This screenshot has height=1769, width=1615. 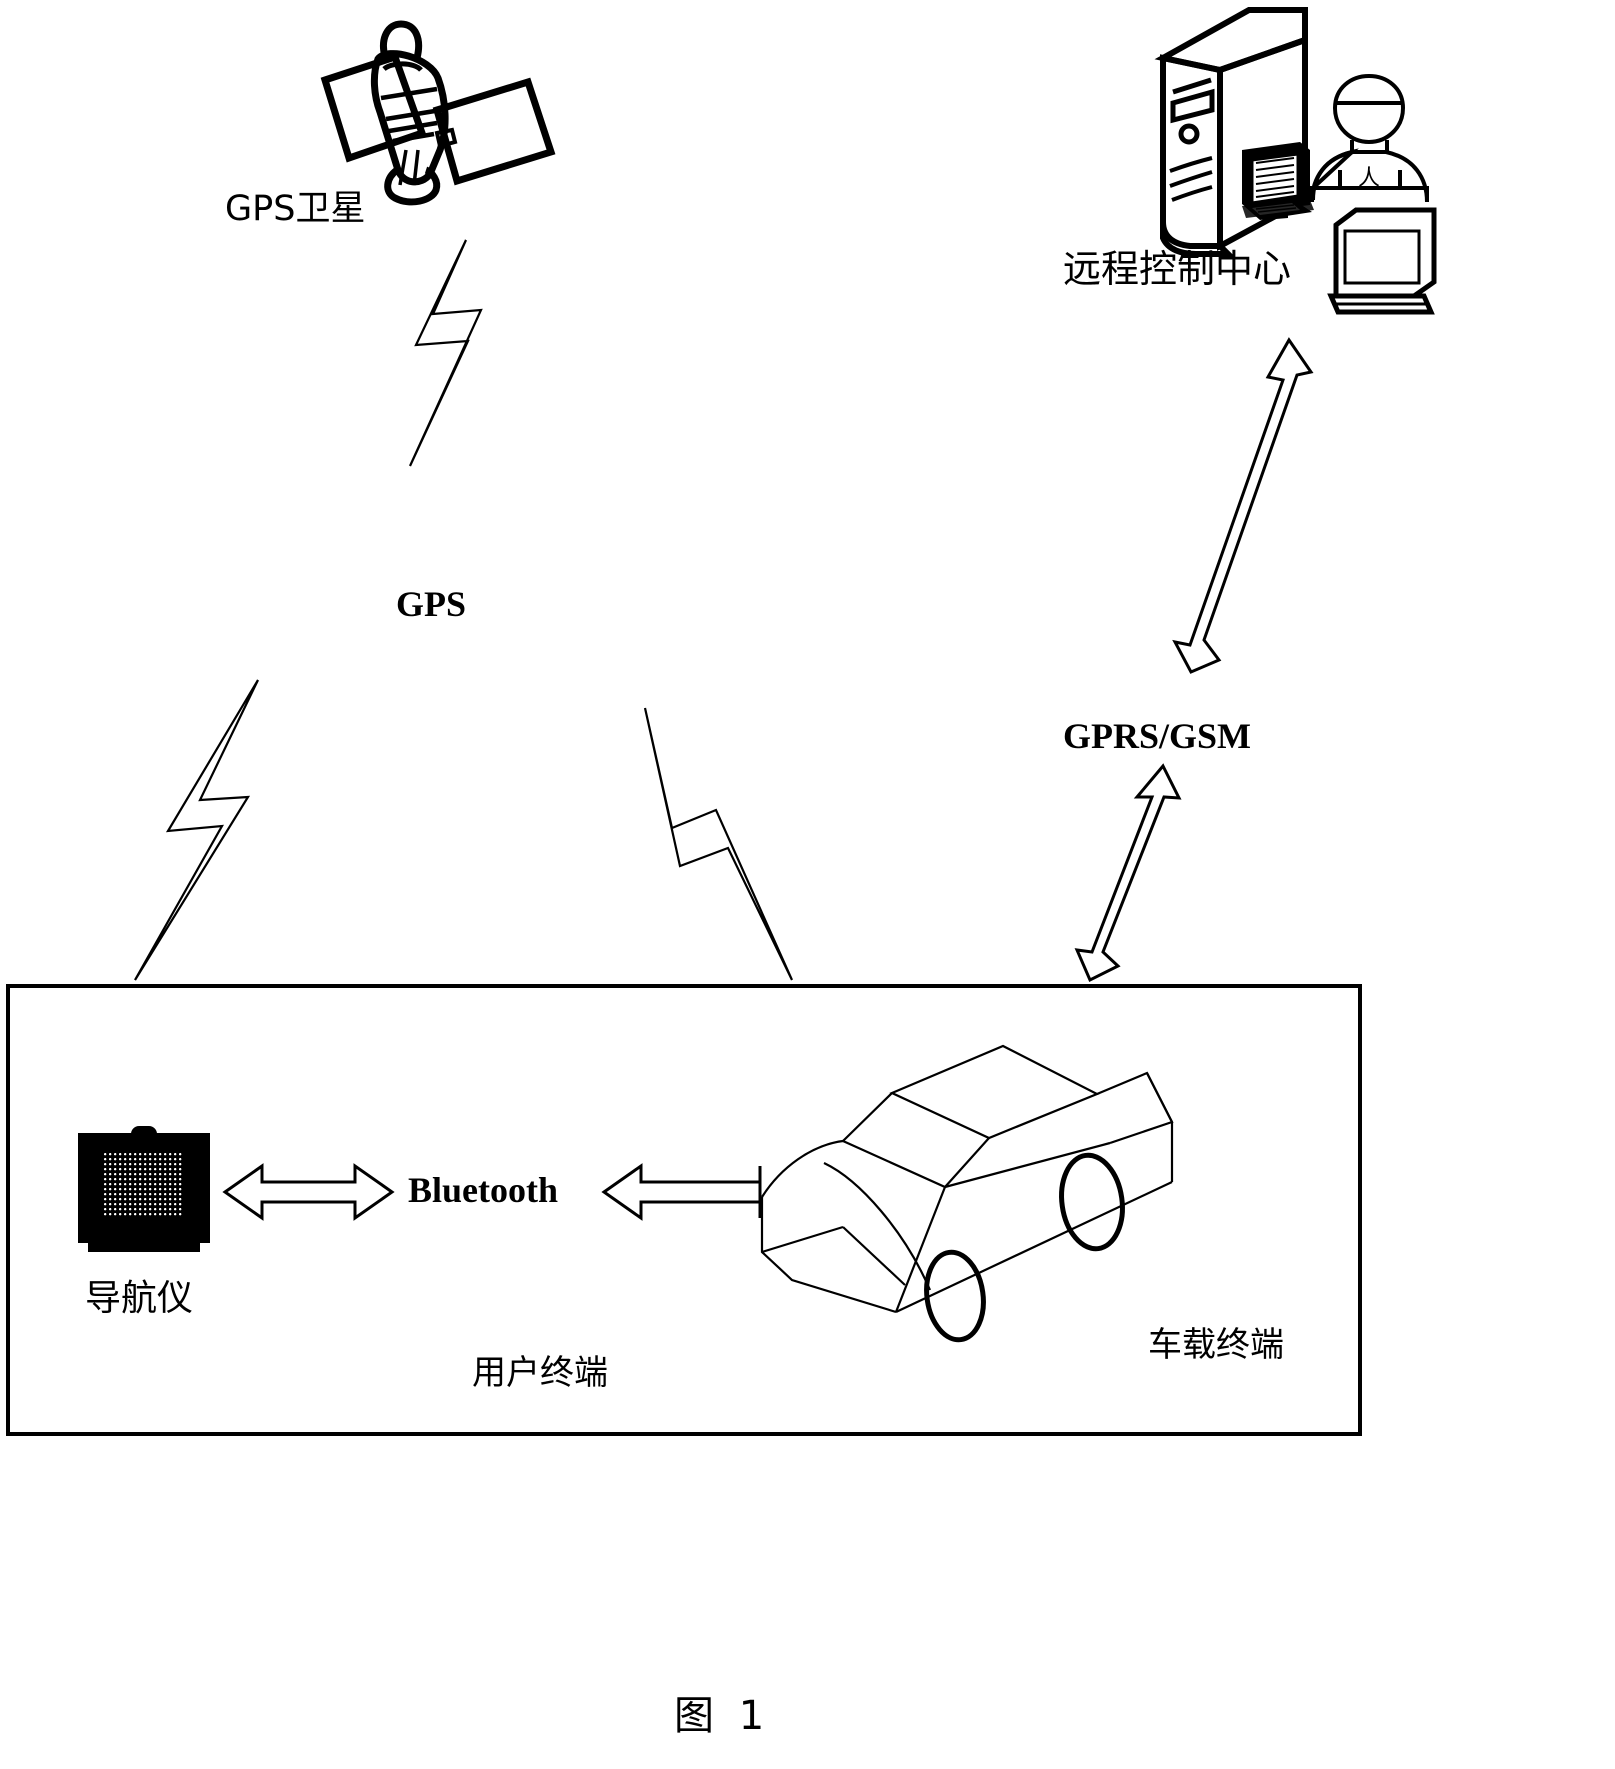 What do you see at coordinates (144, 1131) in the screenshot?
I see `navigator-antenna-nub` at bounding box center [144, 1131].